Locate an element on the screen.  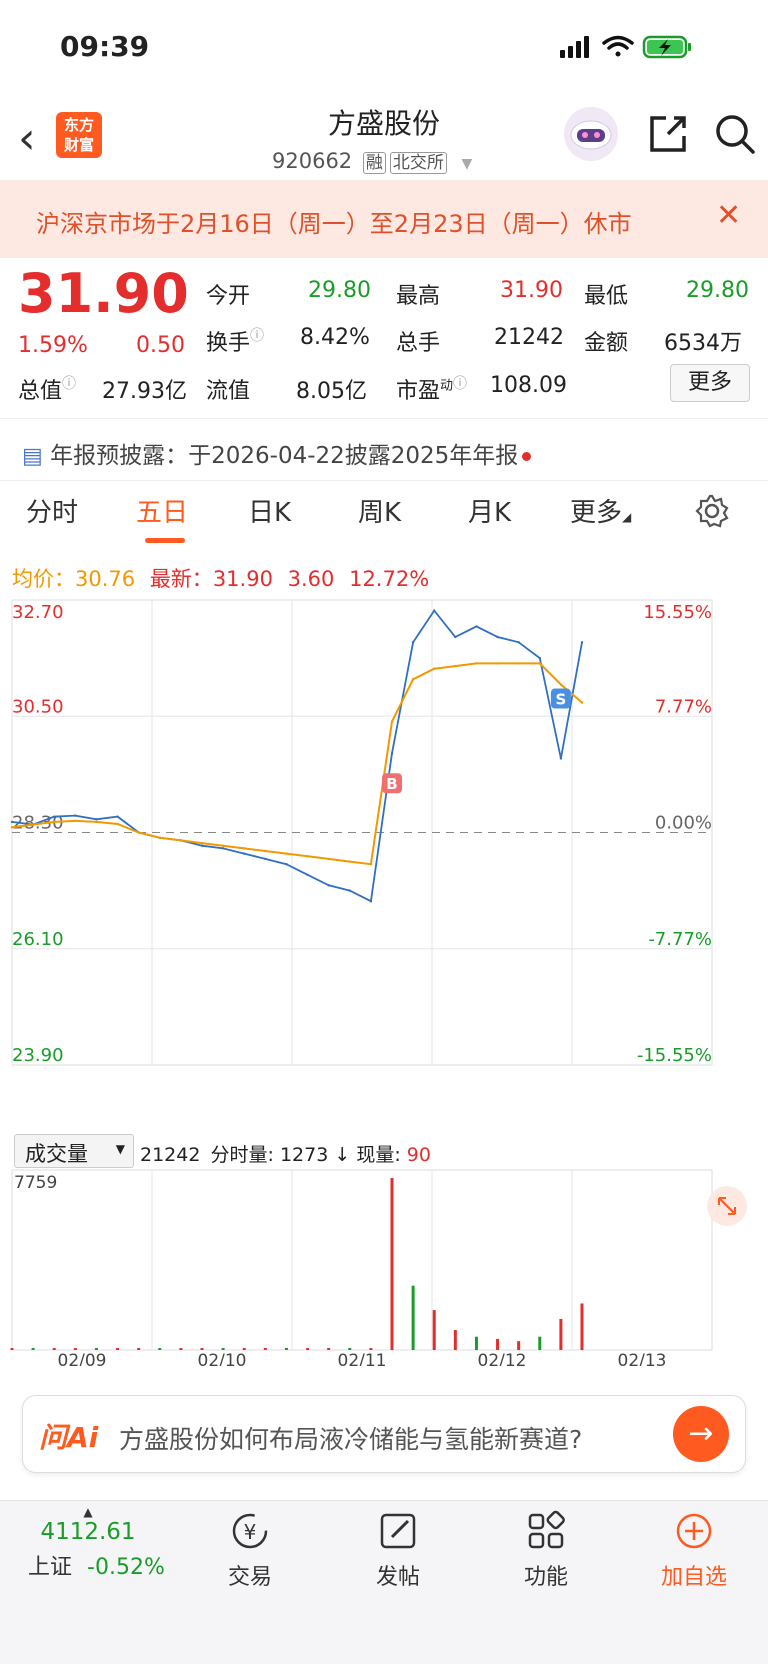
settings-gear-icon is located at coordinates (712, 511).